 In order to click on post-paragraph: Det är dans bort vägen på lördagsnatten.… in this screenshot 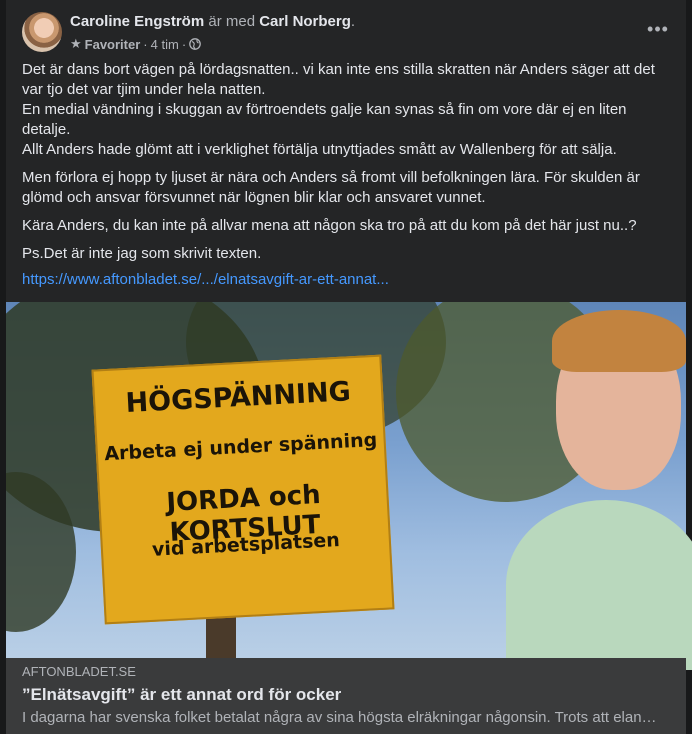, I will do `click(338, 79)`.